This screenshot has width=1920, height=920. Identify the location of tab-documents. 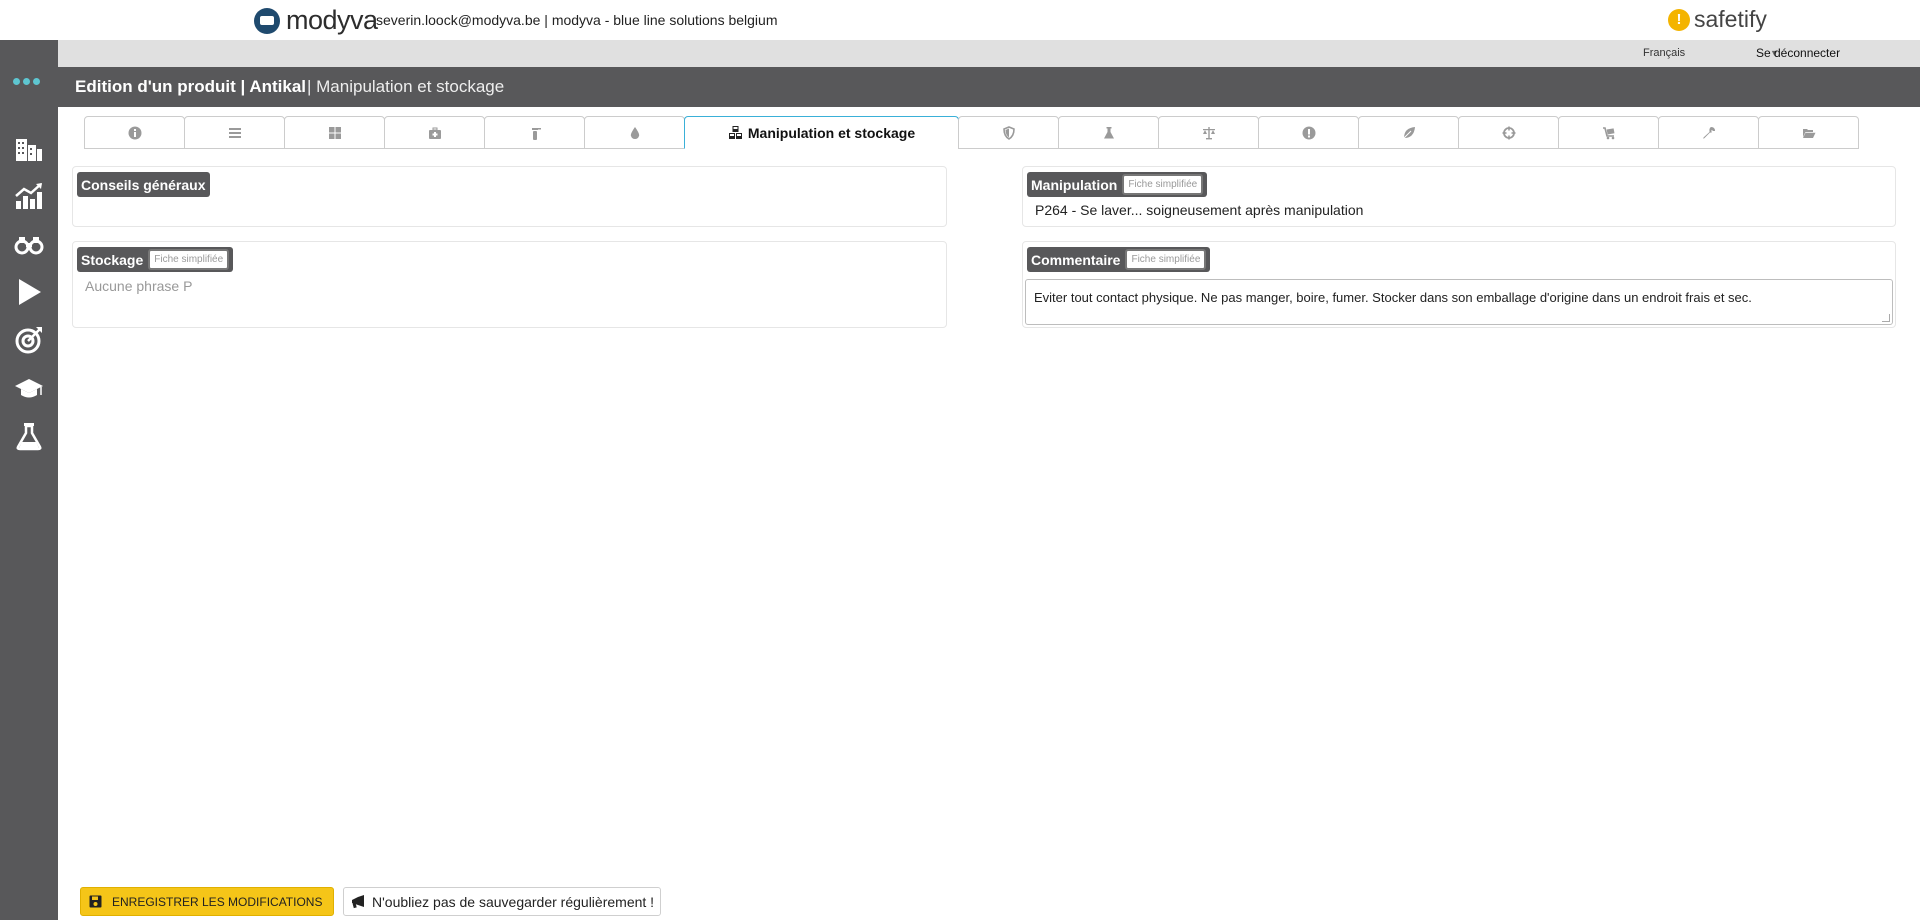
(1808, 132).